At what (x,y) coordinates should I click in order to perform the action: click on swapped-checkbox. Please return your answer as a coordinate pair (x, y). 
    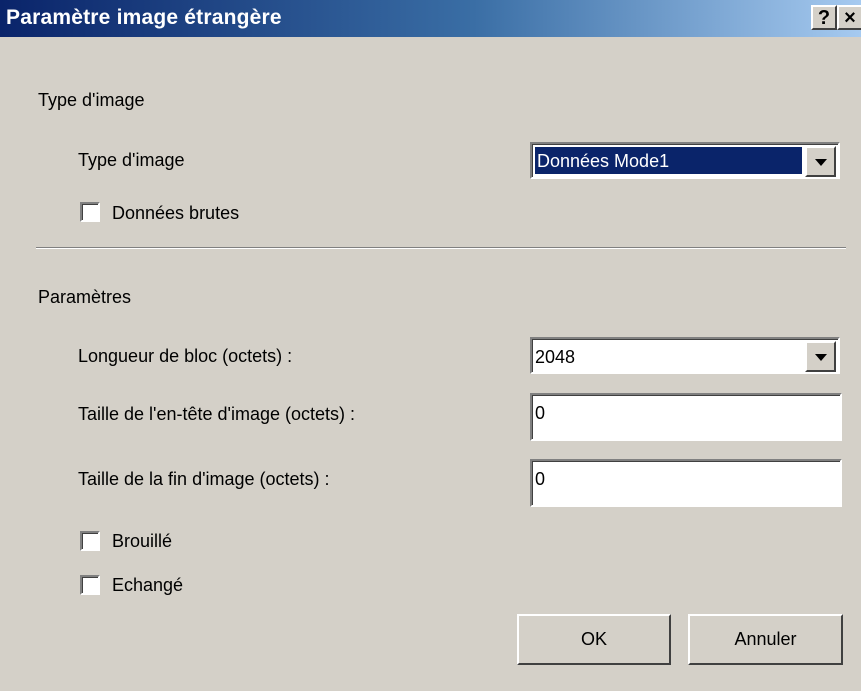
    Looking at the image, I should click on (90, 585).